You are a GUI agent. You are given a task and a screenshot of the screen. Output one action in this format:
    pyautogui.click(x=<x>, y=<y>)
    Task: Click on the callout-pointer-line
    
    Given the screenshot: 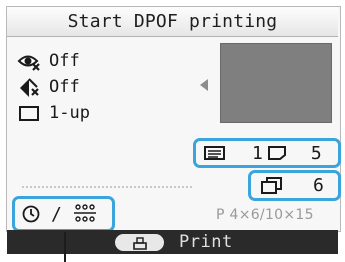 What is the action you would take?
    pyautogui.click(x=65, y=247)
    